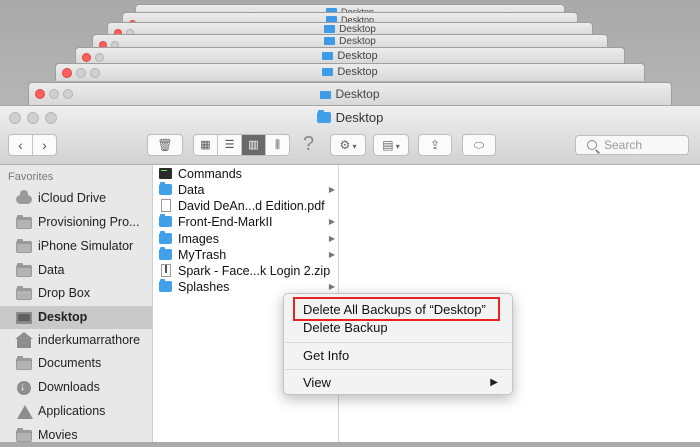  I want to click on sidebar-item-data: Data, so click(76, 270).